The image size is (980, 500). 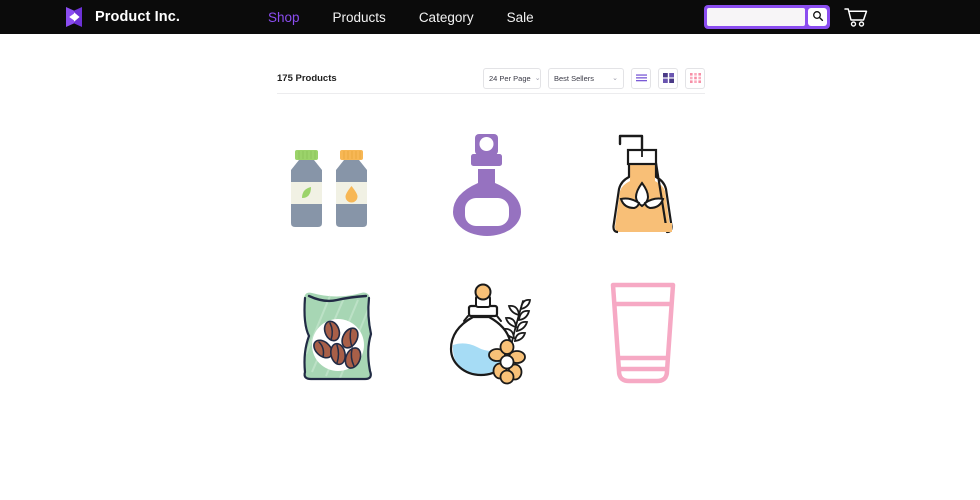 What do you see at coordinates (446, 17) in the screenshot?
I see `nav-link-category: Category` at bounding box center [446, 17].